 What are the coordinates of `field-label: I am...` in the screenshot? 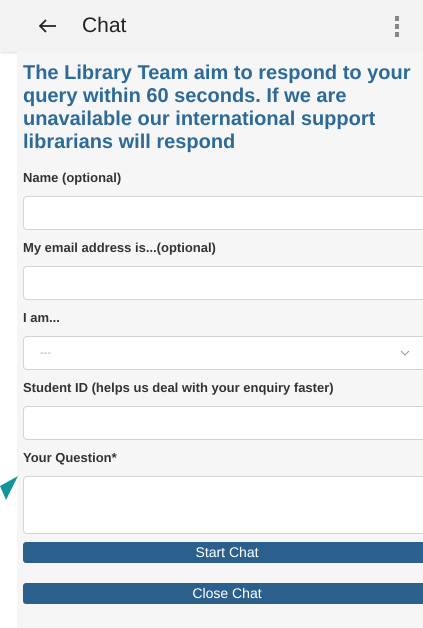 It's located at (42, 318).